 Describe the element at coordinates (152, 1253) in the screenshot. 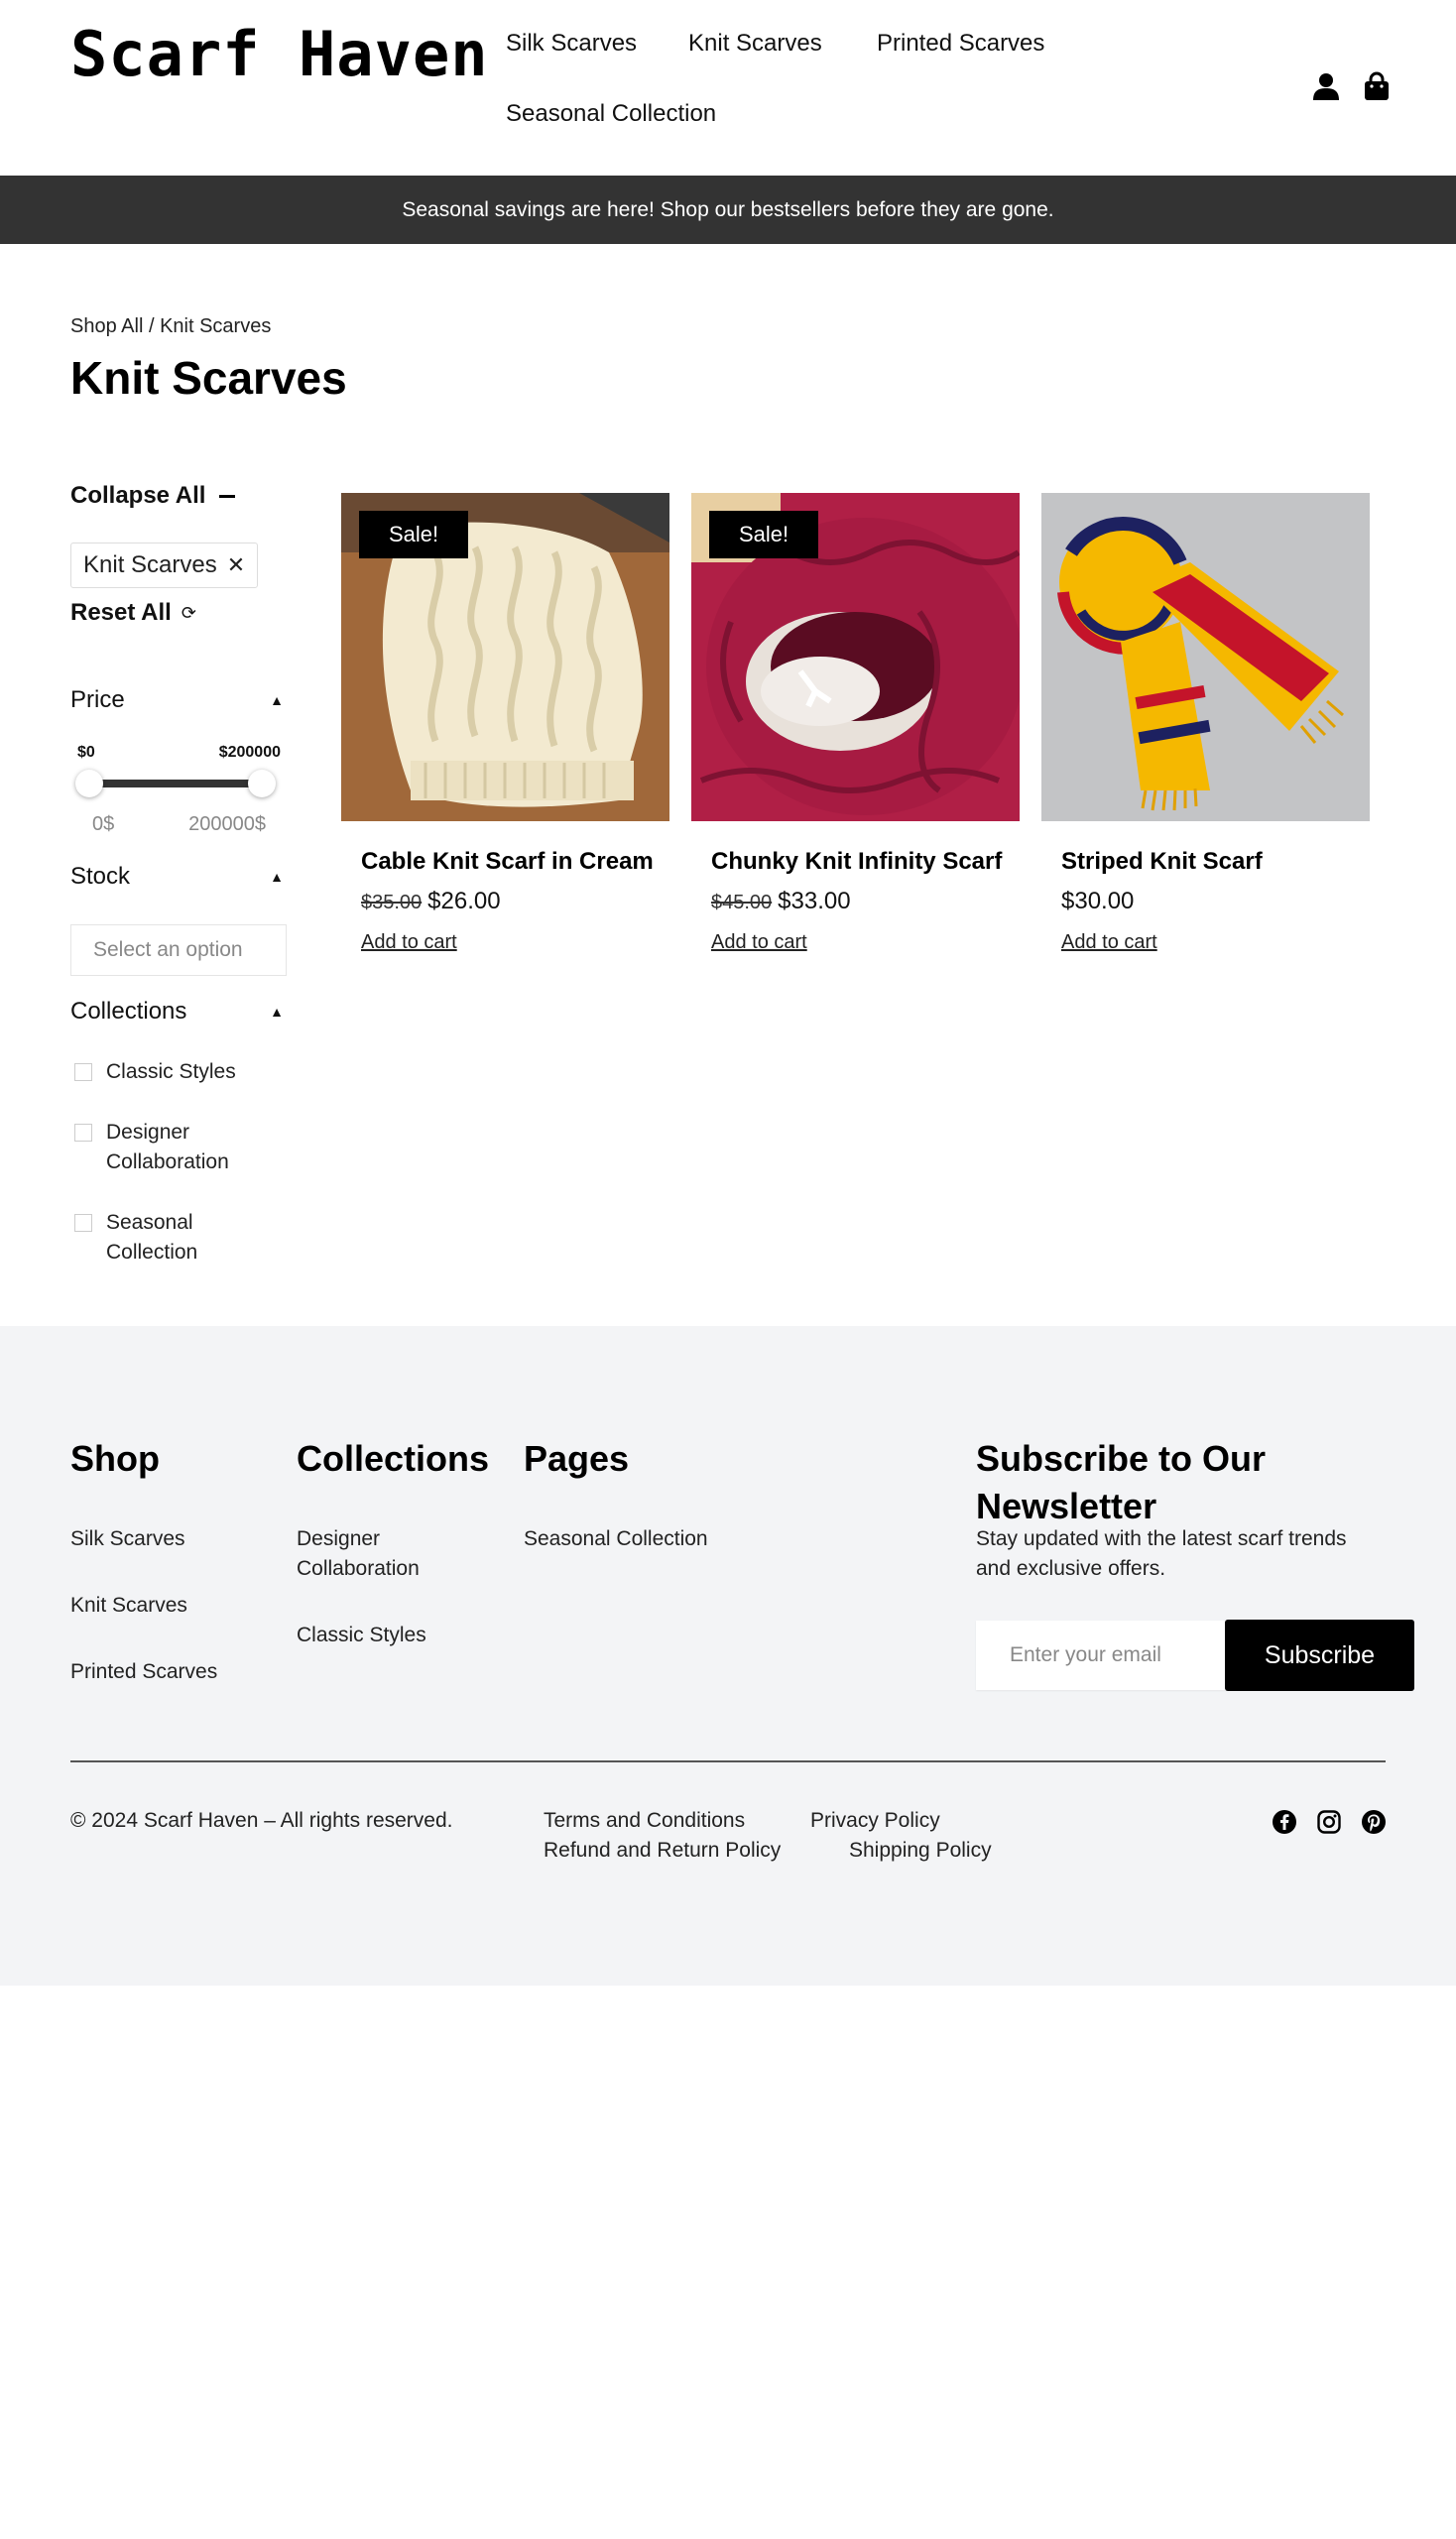

I see `collection-option-label-line2: Collection` at that location.